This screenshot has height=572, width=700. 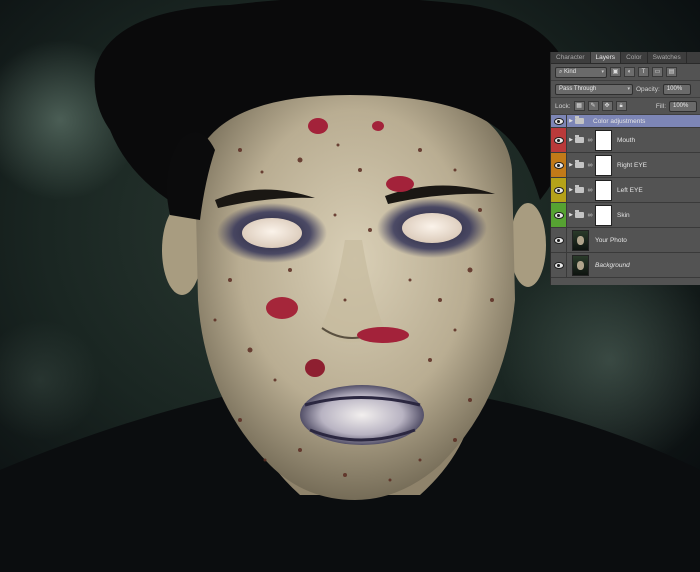 I want to click on lock-row: Lock: ▦ ✎ ✥ 🔒︎ Fill: 100%, so click(x=625, y=106).